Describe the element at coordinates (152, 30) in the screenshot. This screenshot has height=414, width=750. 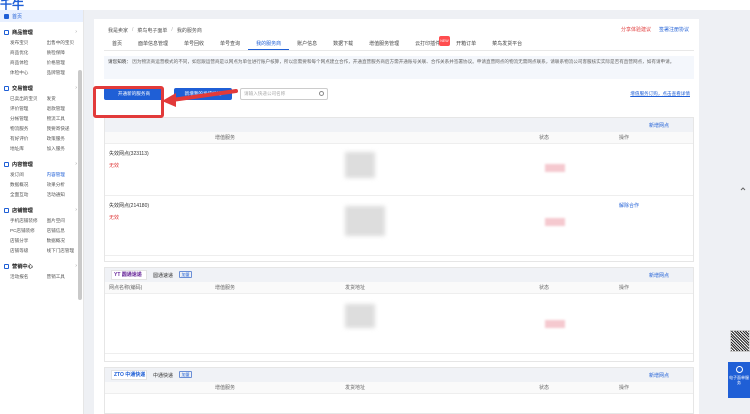
I see `breadcrumb-item: 菜鸟电子面单` at that location.